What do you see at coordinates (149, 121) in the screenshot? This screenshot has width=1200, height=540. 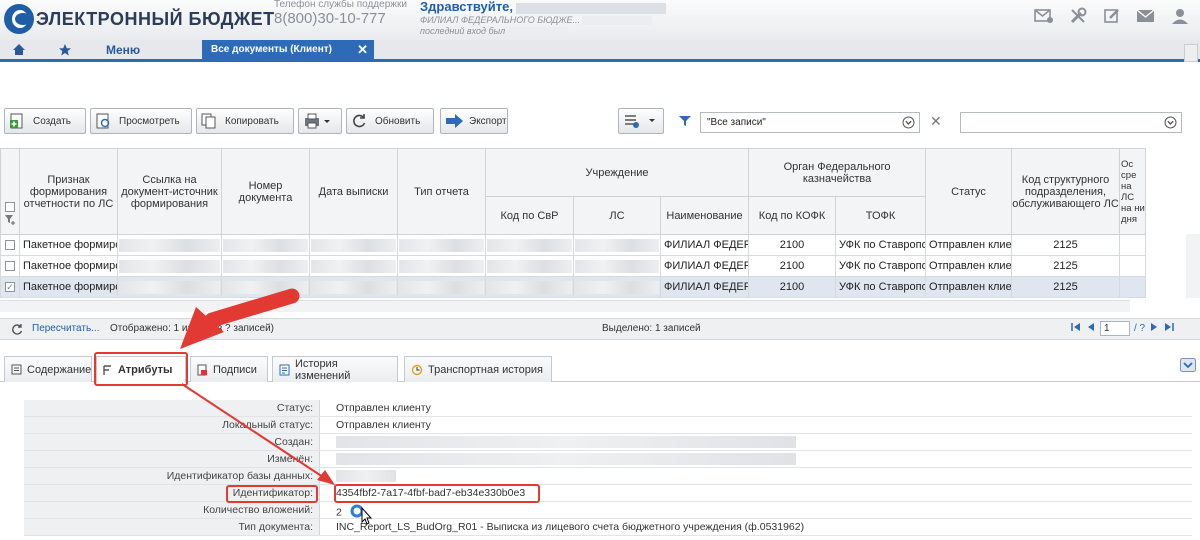 I see `view-button-label: Просмотреть` at bounding box center [149, 121].